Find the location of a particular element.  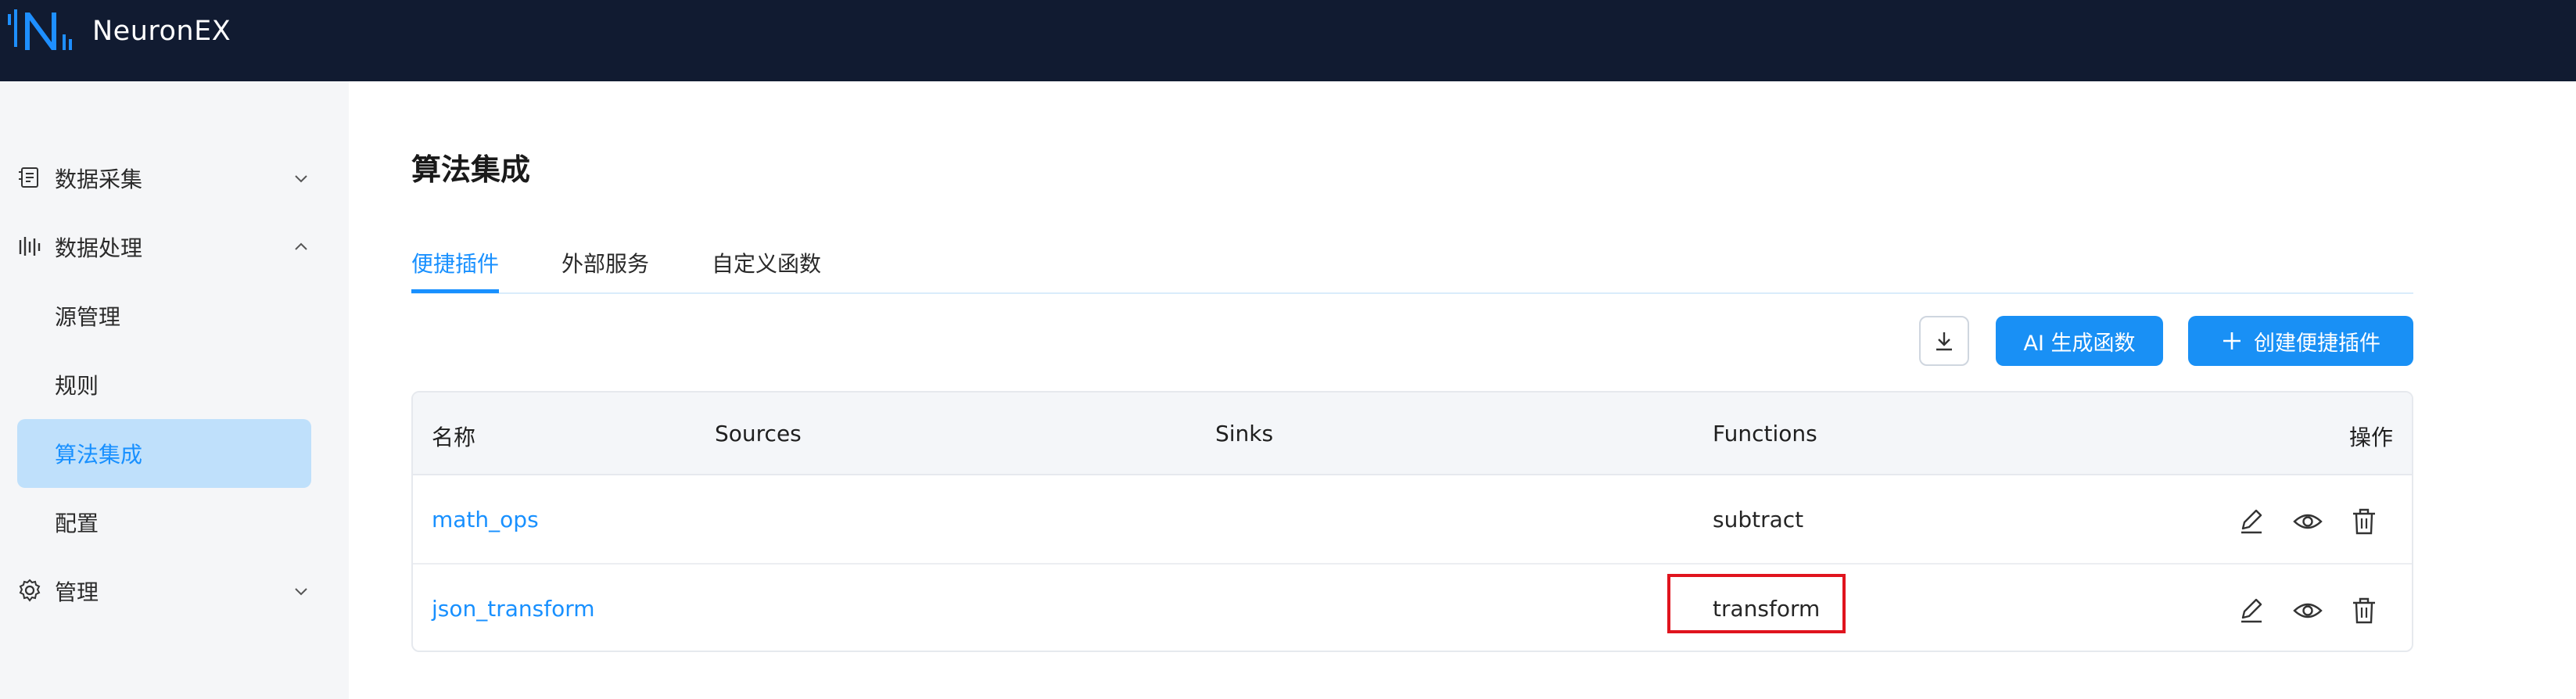

download-icon is located at coordinates (1944, 342).